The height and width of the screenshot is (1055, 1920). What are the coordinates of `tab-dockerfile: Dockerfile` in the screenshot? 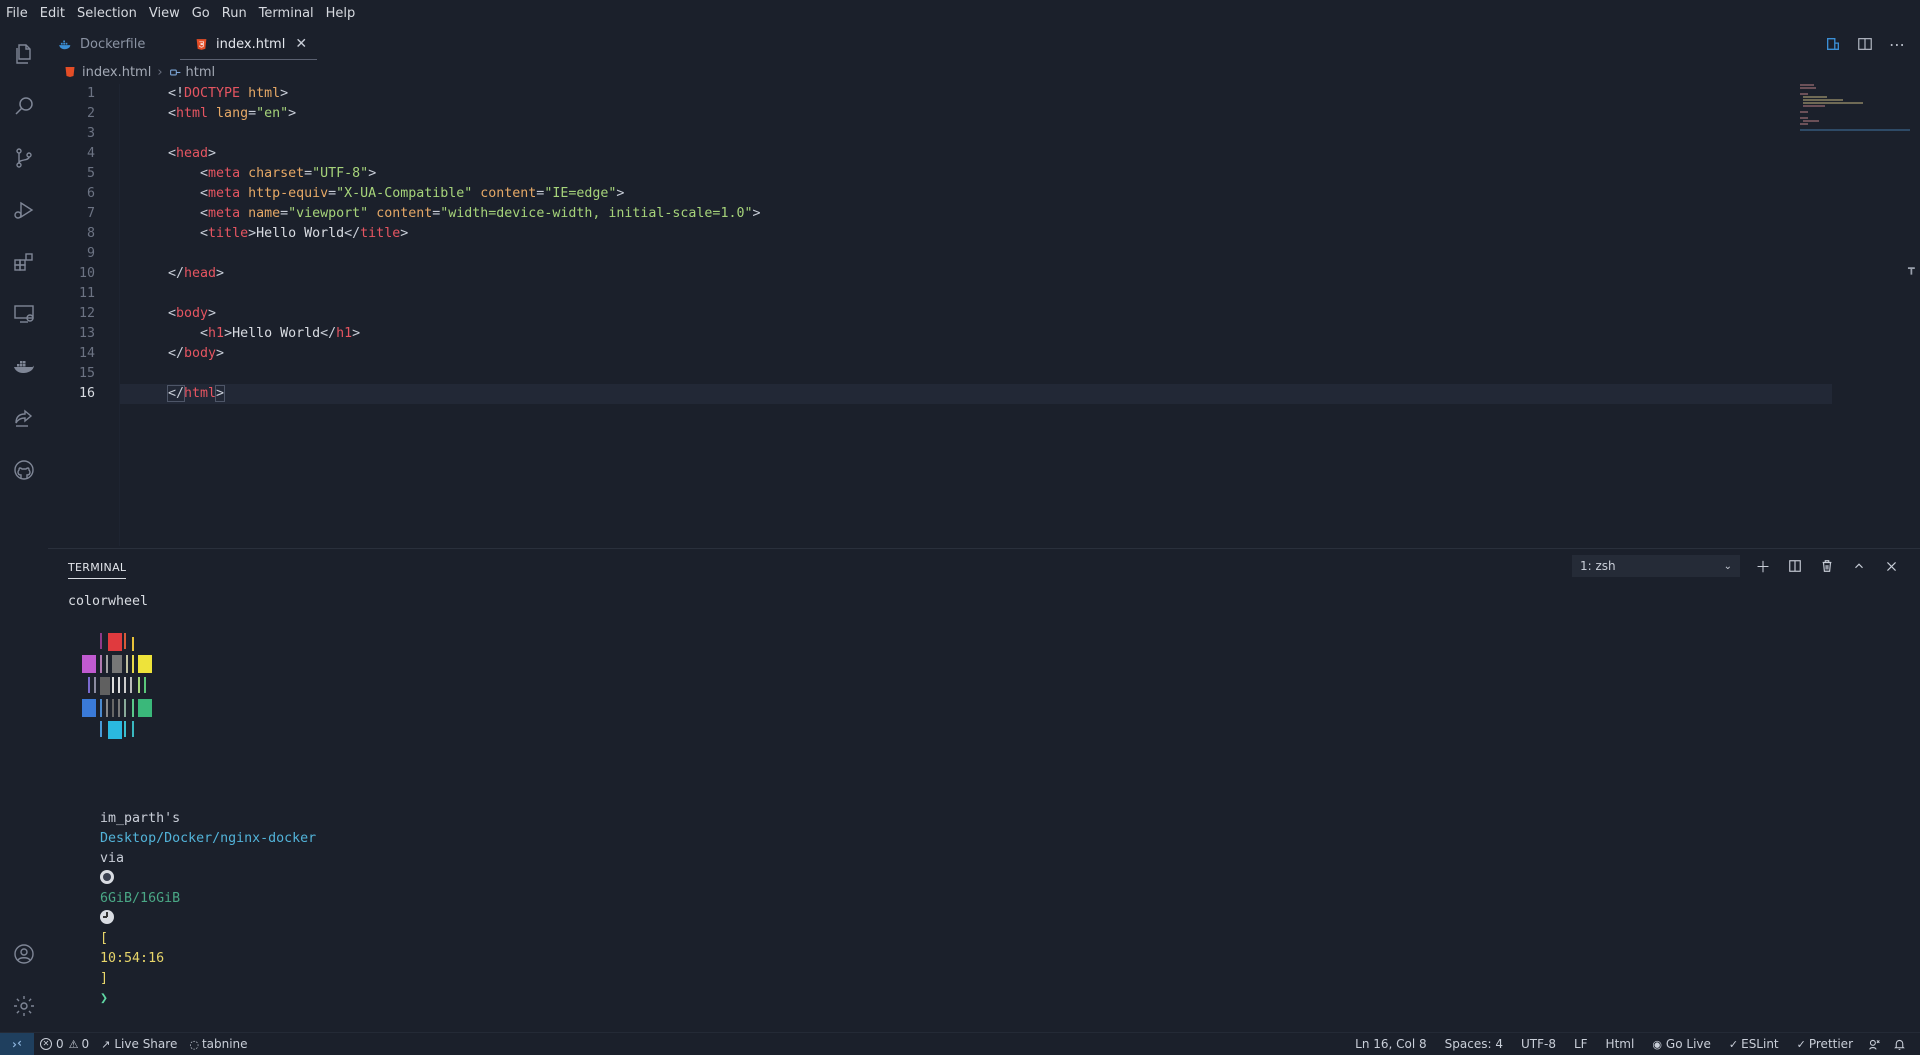 It's located at (114, 44).